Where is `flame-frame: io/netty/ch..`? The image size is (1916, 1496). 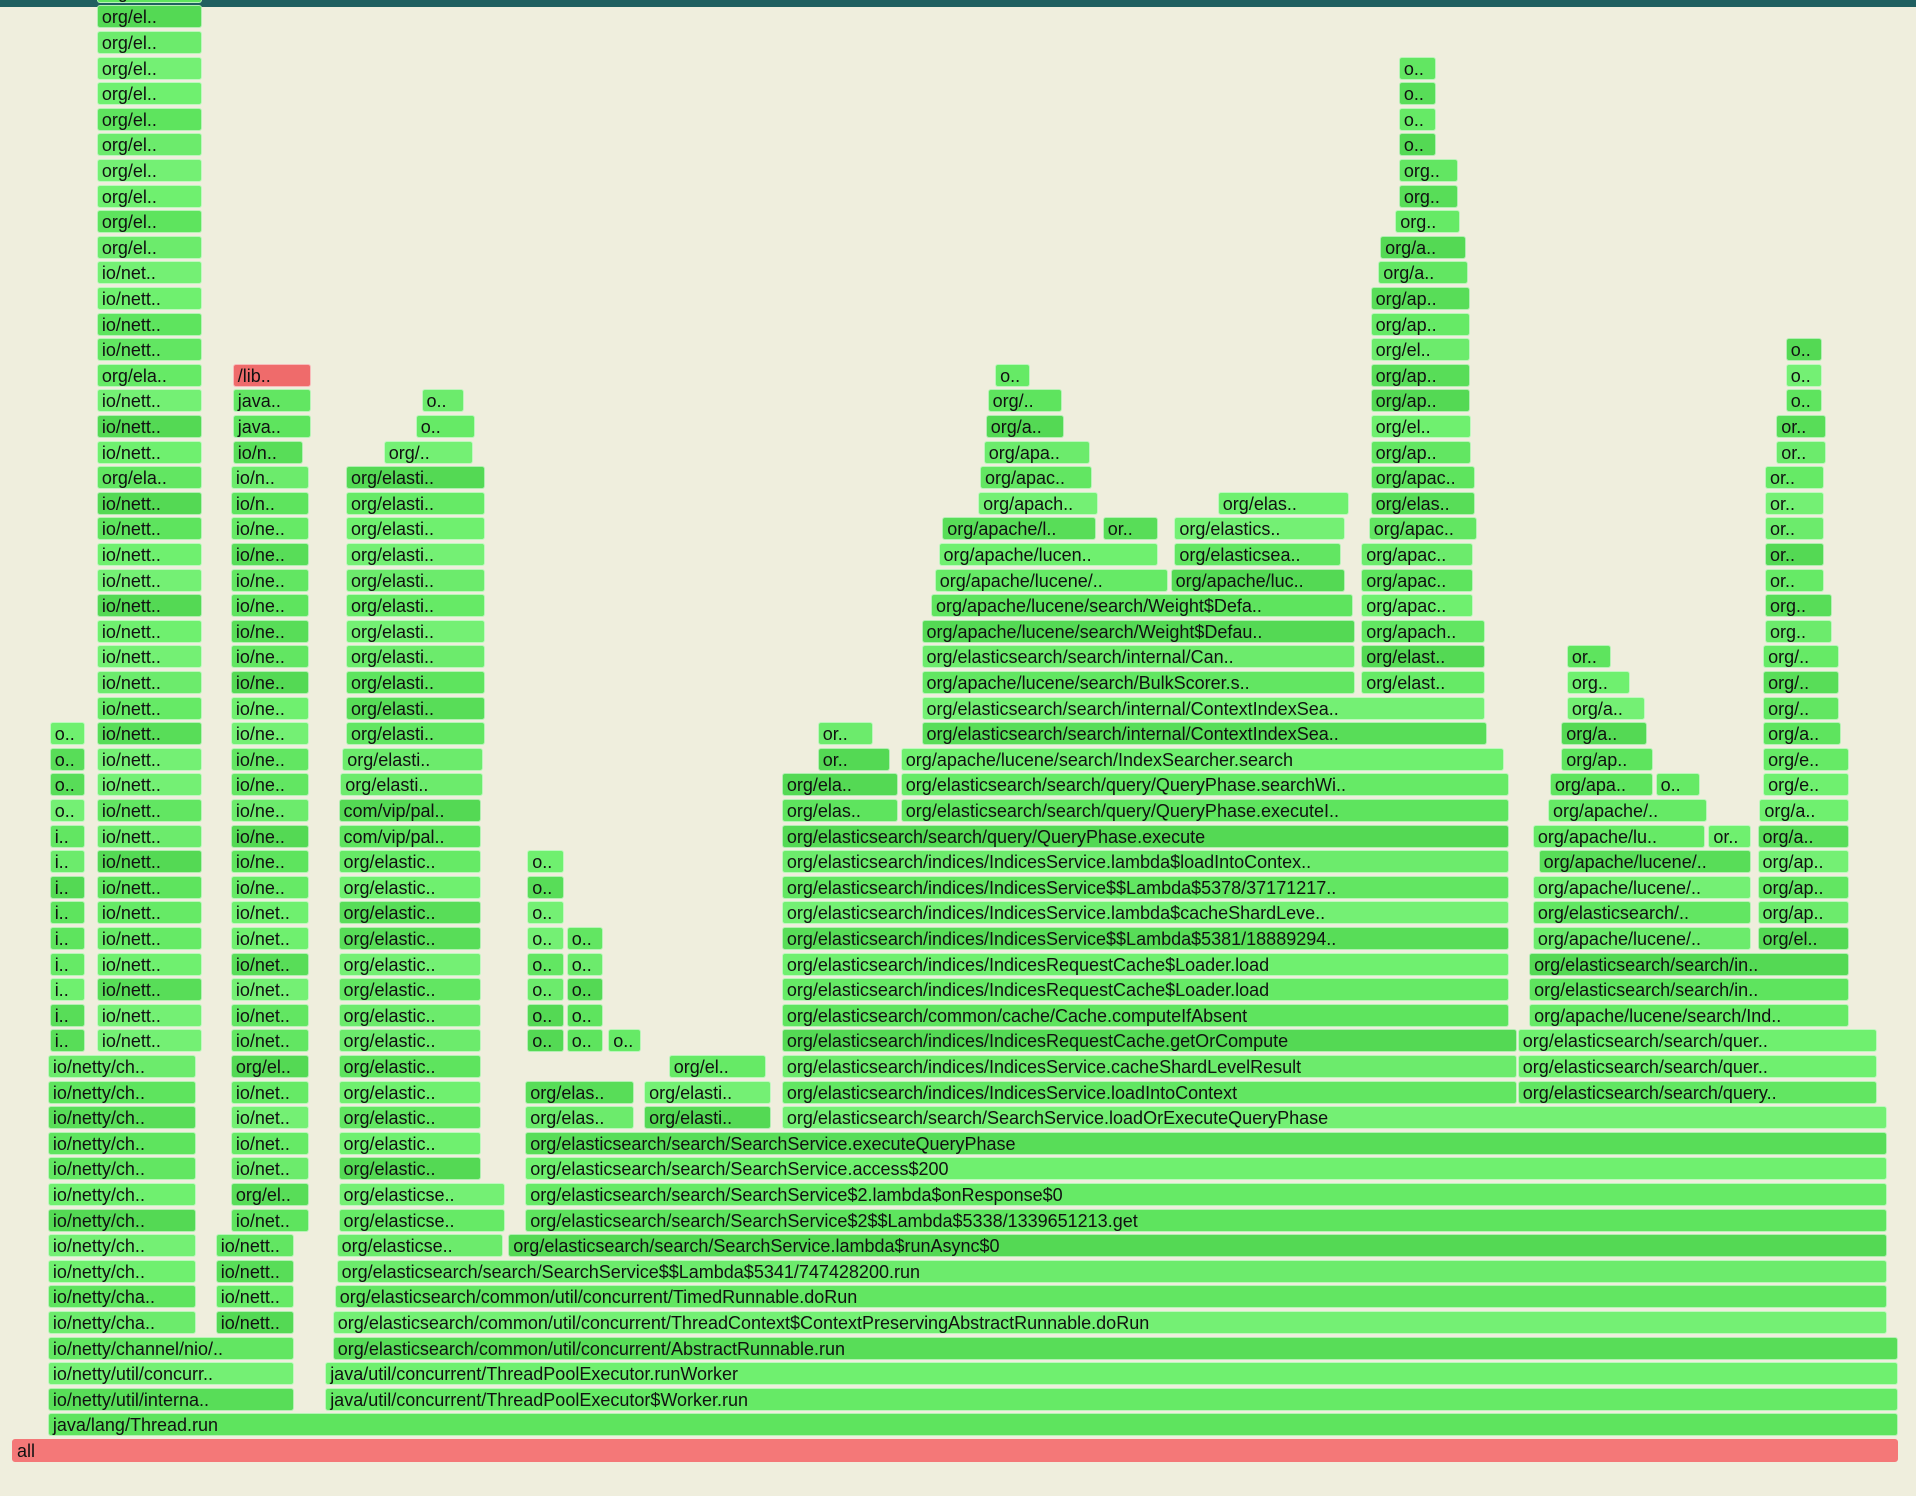 flame-frame: io/netty/ch.. is located at coordinates (121, 1271).